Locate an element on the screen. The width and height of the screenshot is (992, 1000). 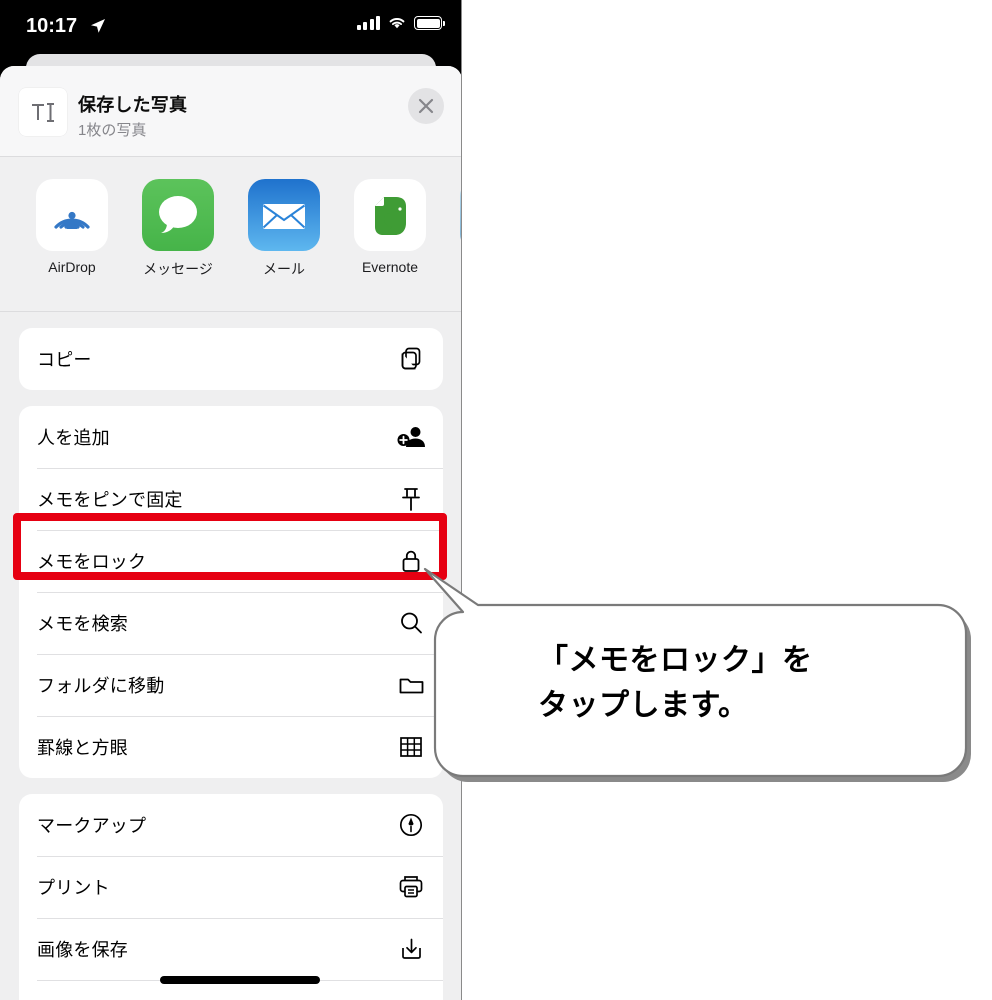
list-item-label: プリント is located at coordinates (73, 888).